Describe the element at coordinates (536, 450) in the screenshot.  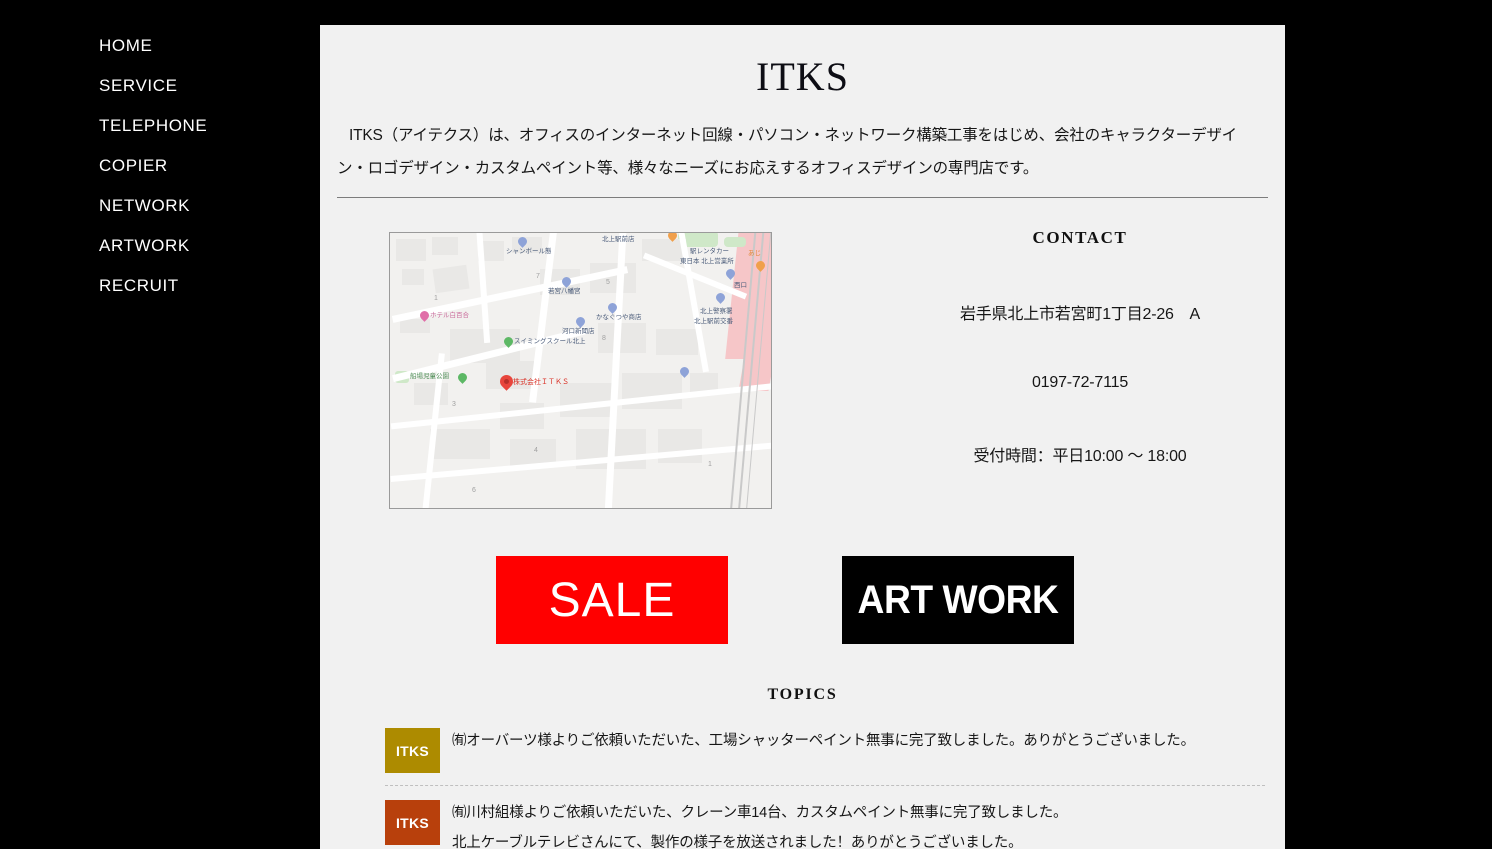
I see `map-block-number: 4` at that location.